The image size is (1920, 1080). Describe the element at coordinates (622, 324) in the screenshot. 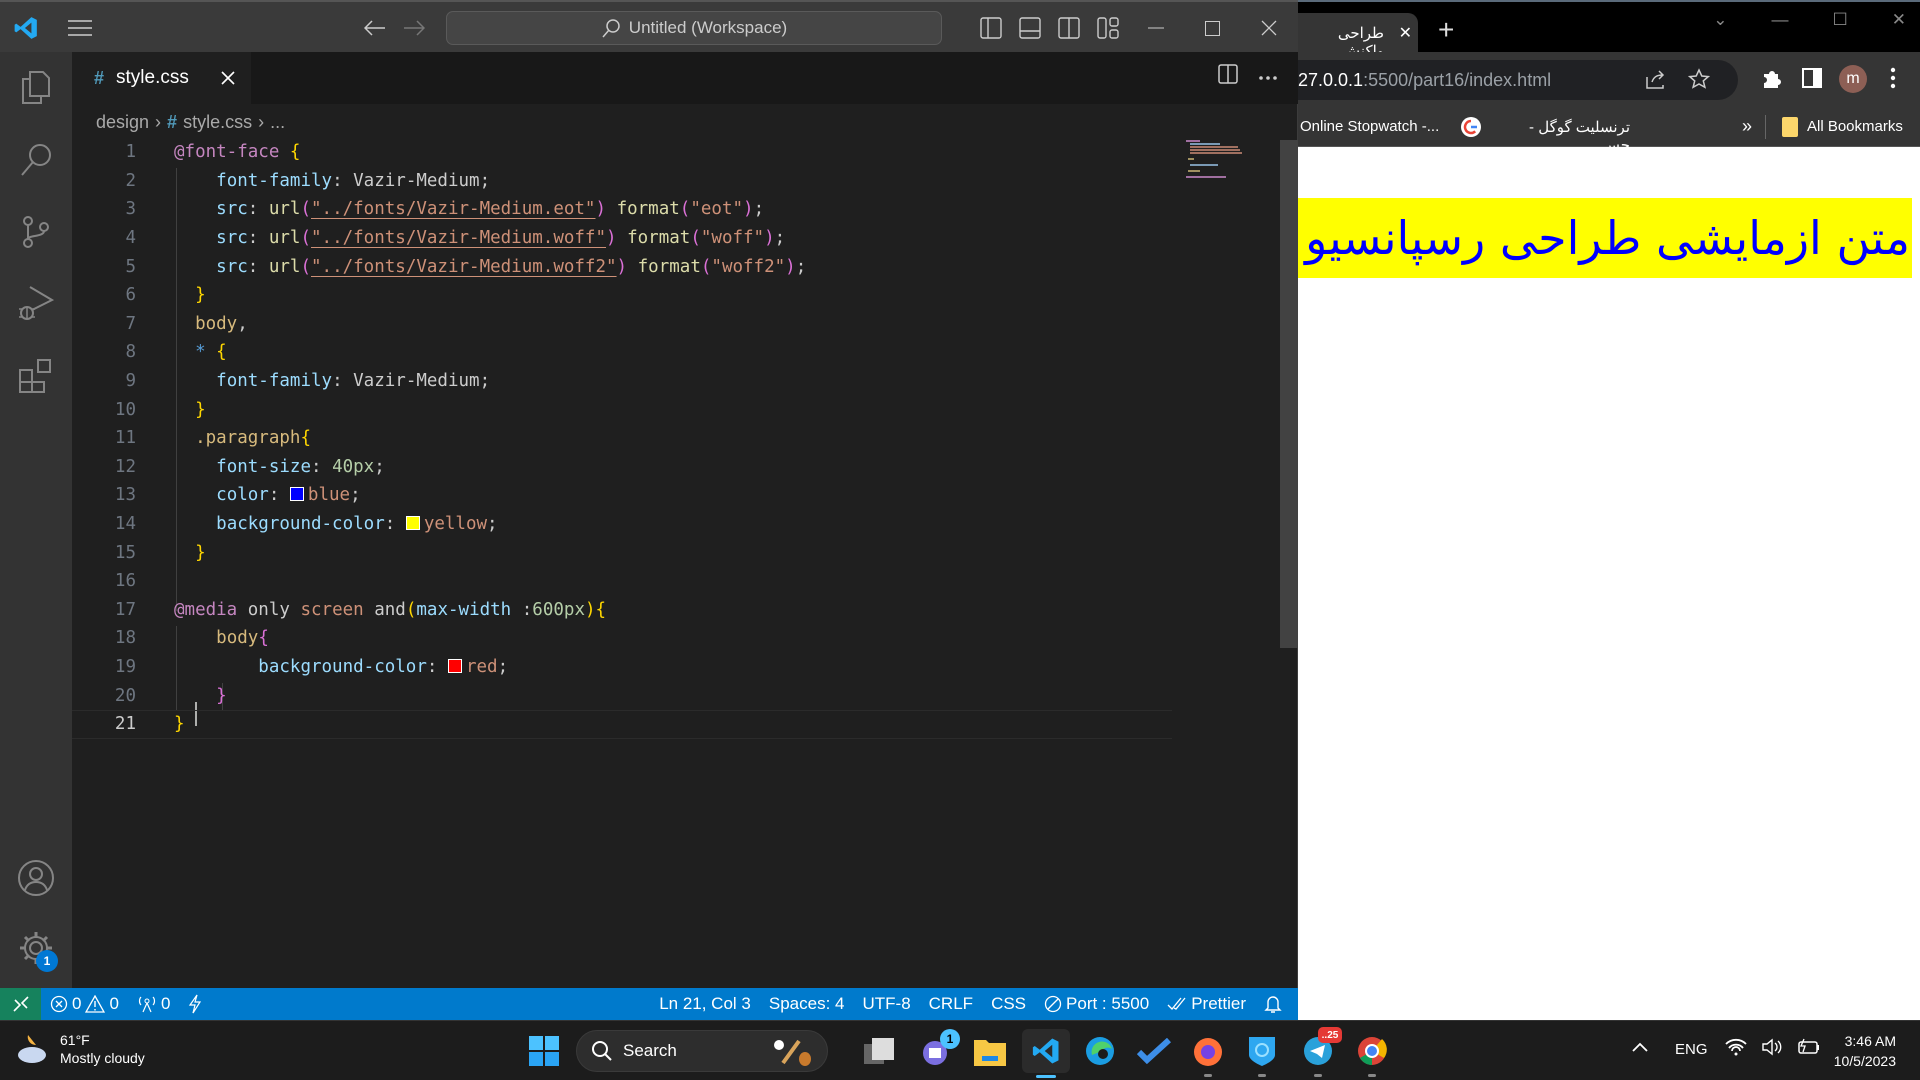

I see `code-line: 7 body,` at that location.